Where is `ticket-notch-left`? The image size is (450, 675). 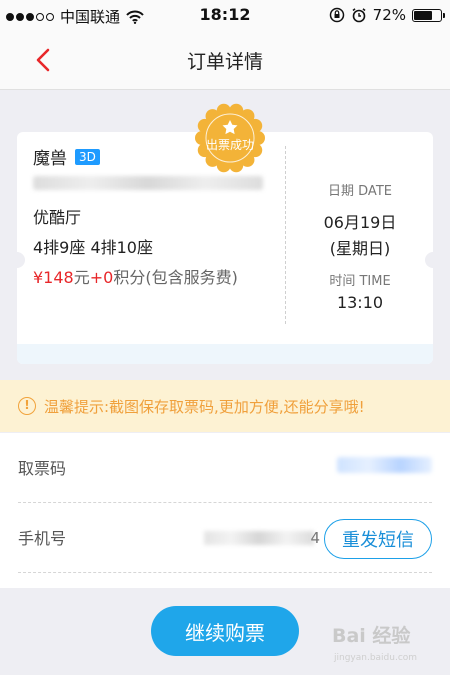
ticket-notch-left is located at coordinates (17, 260).